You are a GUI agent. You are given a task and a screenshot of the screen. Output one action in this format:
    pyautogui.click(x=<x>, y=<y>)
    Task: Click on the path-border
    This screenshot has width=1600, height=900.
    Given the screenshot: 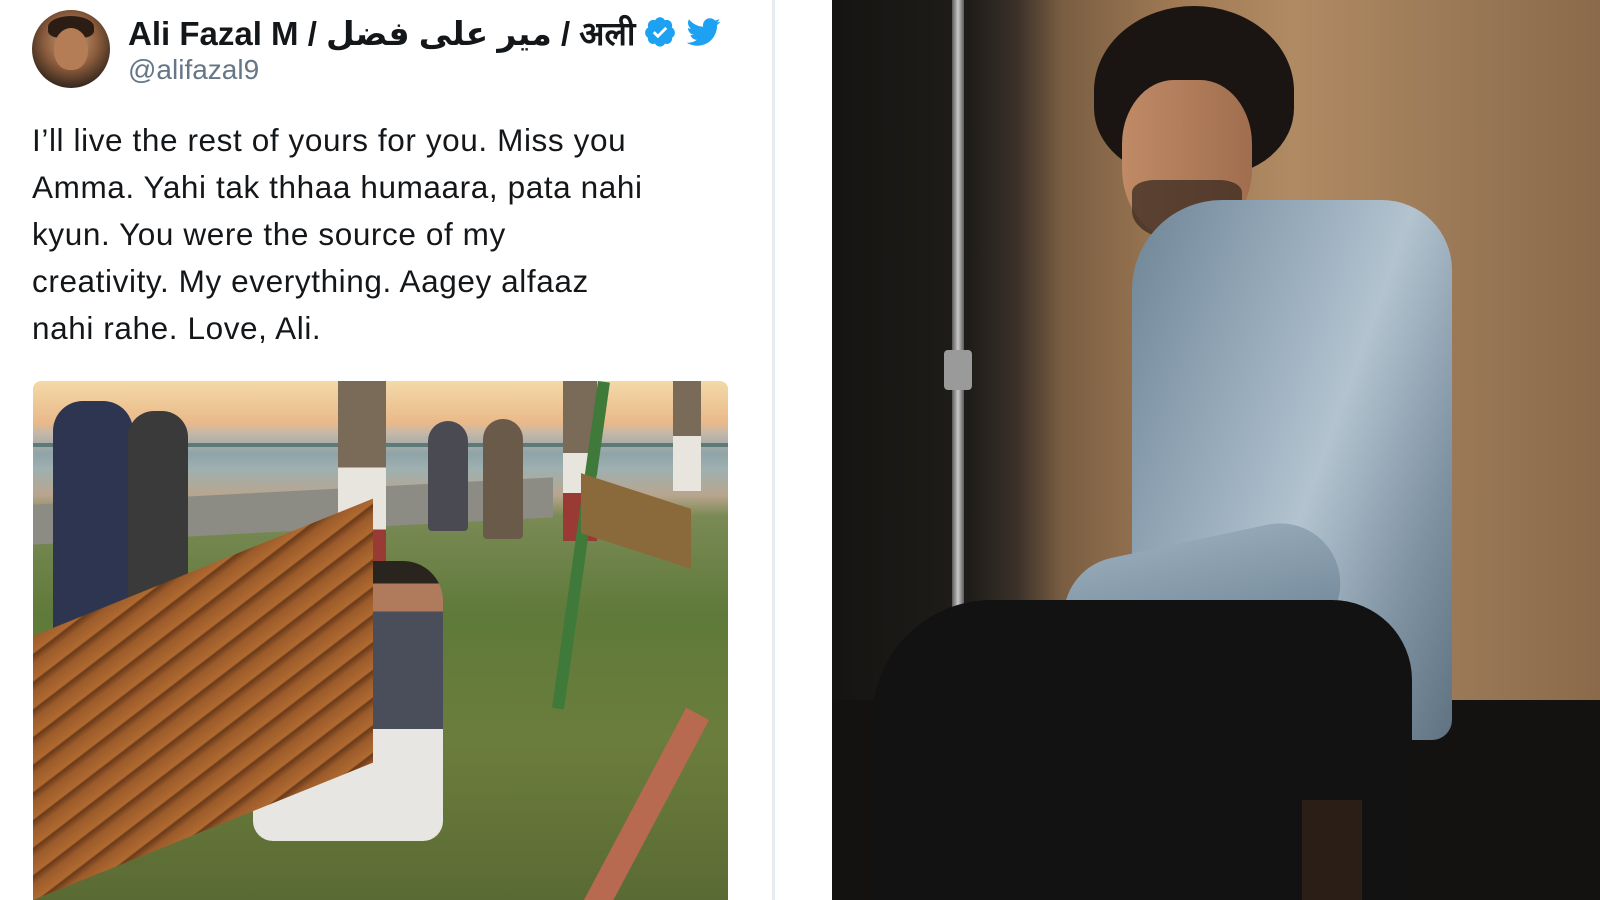 What is the action you would take?
    pyautogui.click(x=646, y=803)
    